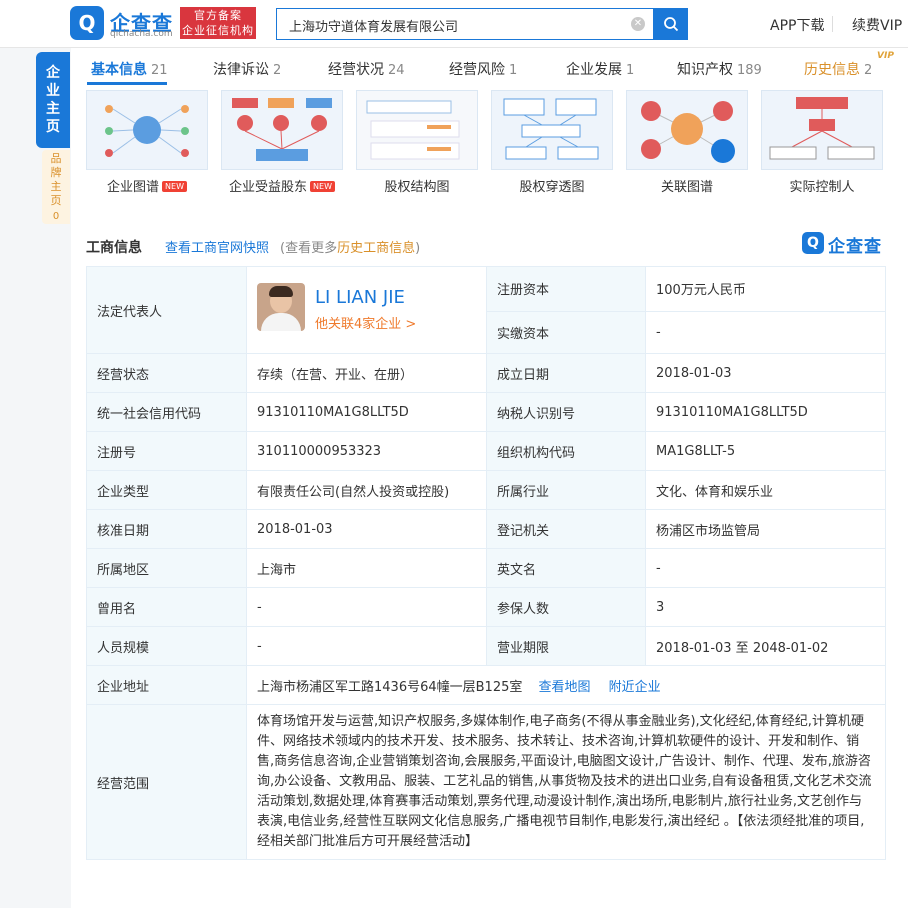 Image resolution: width=908 pixels, height=908 pixels. I want to click on tax-id-label: 纳税人识别号, so click(566, 412).